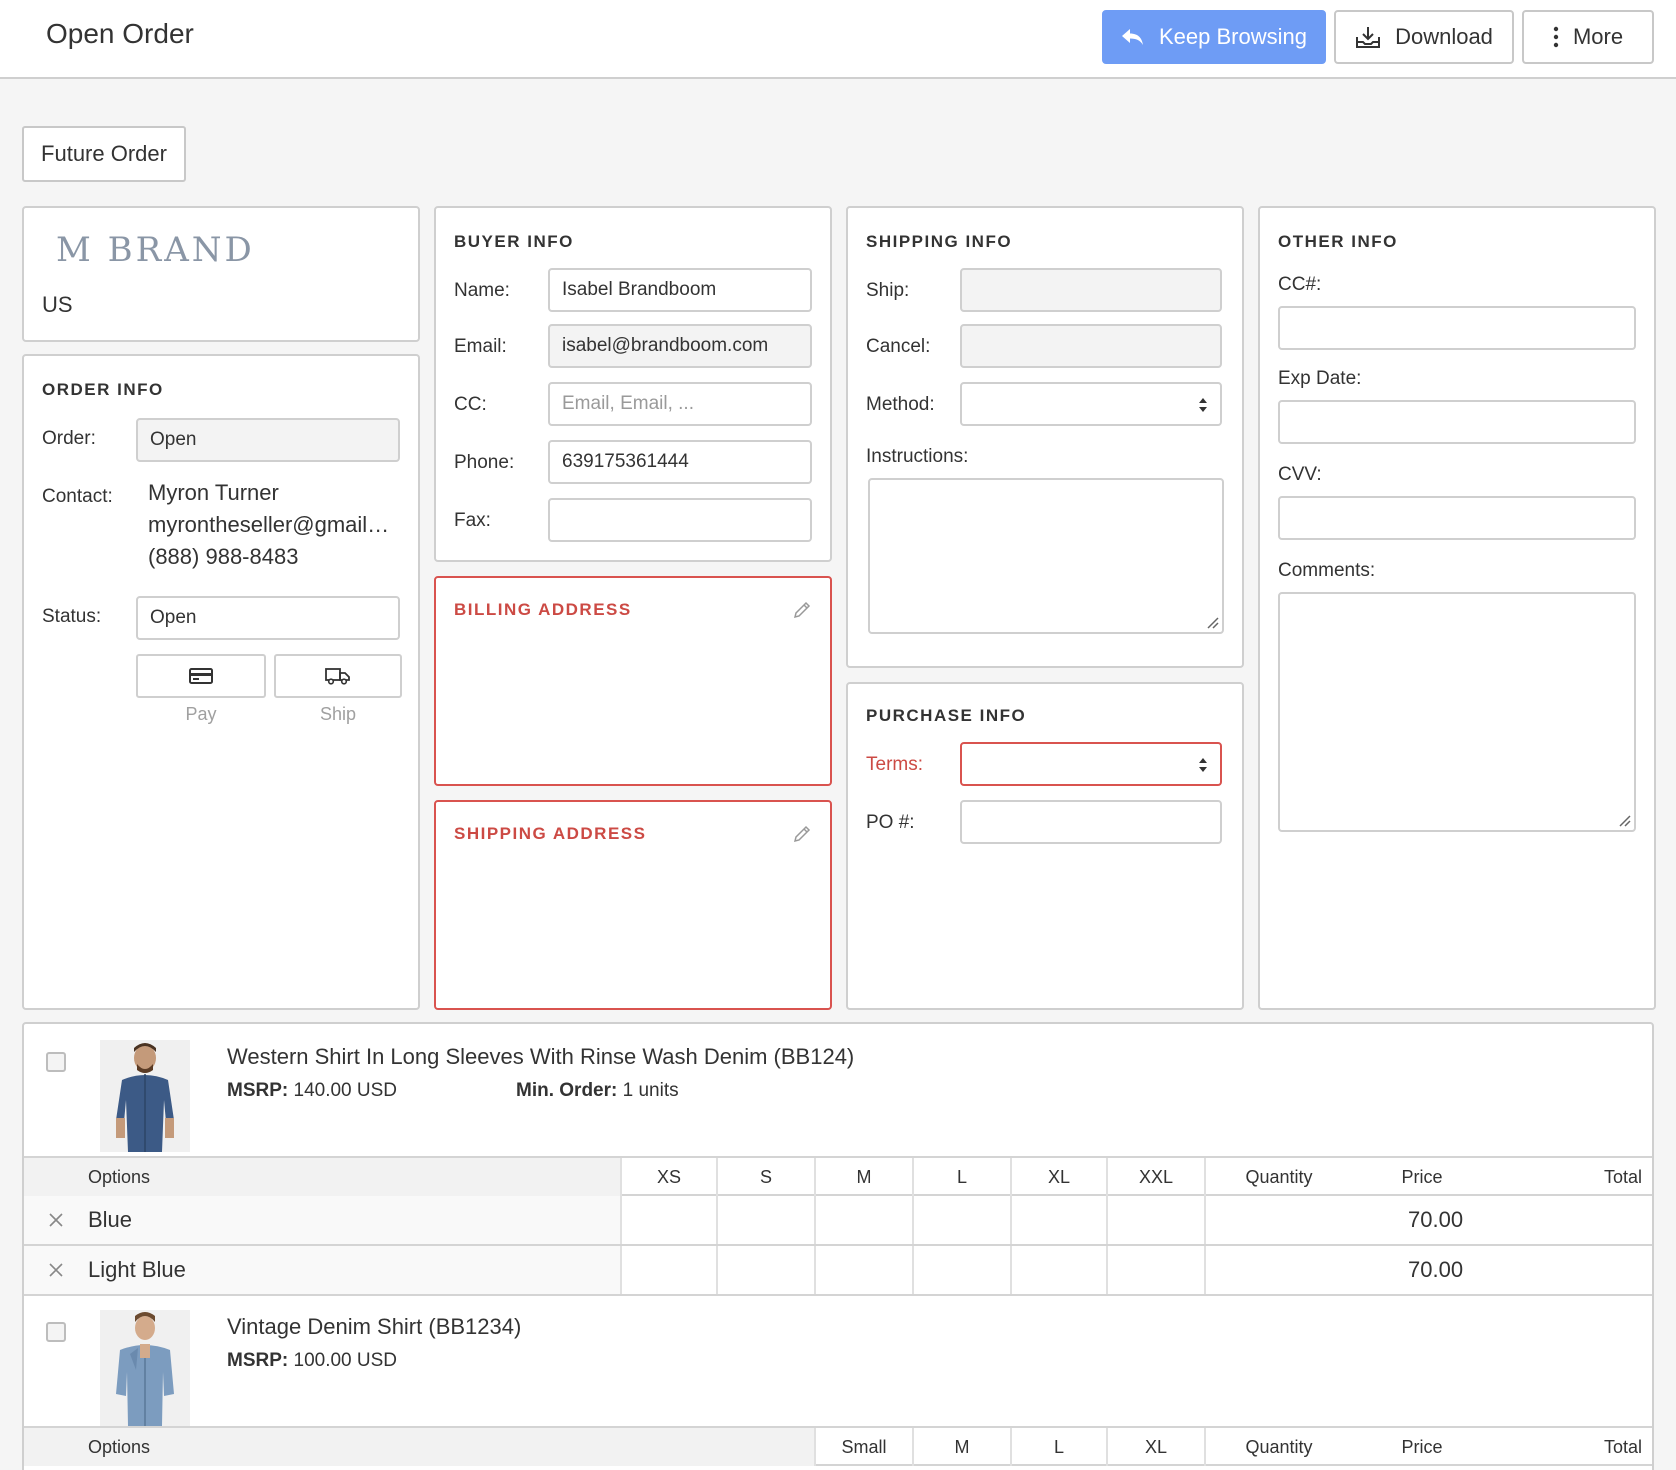 This screenshot has height=1470, width=1676. Describe the element at coordinates (668, 1177) in the screenshot. I see `size-header: XS` at that location.